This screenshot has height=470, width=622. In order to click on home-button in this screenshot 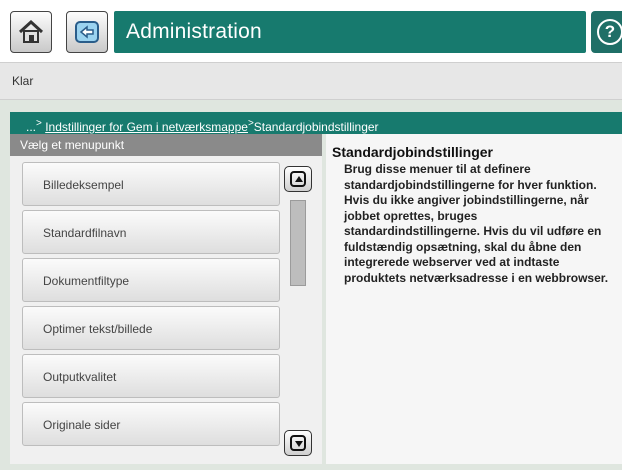, I will do `click(31, 32)`.